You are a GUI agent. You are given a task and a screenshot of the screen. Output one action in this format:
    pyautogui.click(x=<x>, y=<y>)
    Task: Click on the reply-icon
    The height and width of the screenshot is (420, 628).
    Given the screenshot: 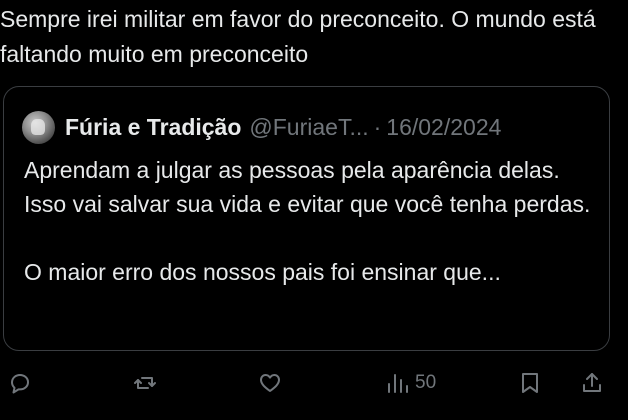 What is the action you would take?
    pyautogui.click(x=20, y=384)
    